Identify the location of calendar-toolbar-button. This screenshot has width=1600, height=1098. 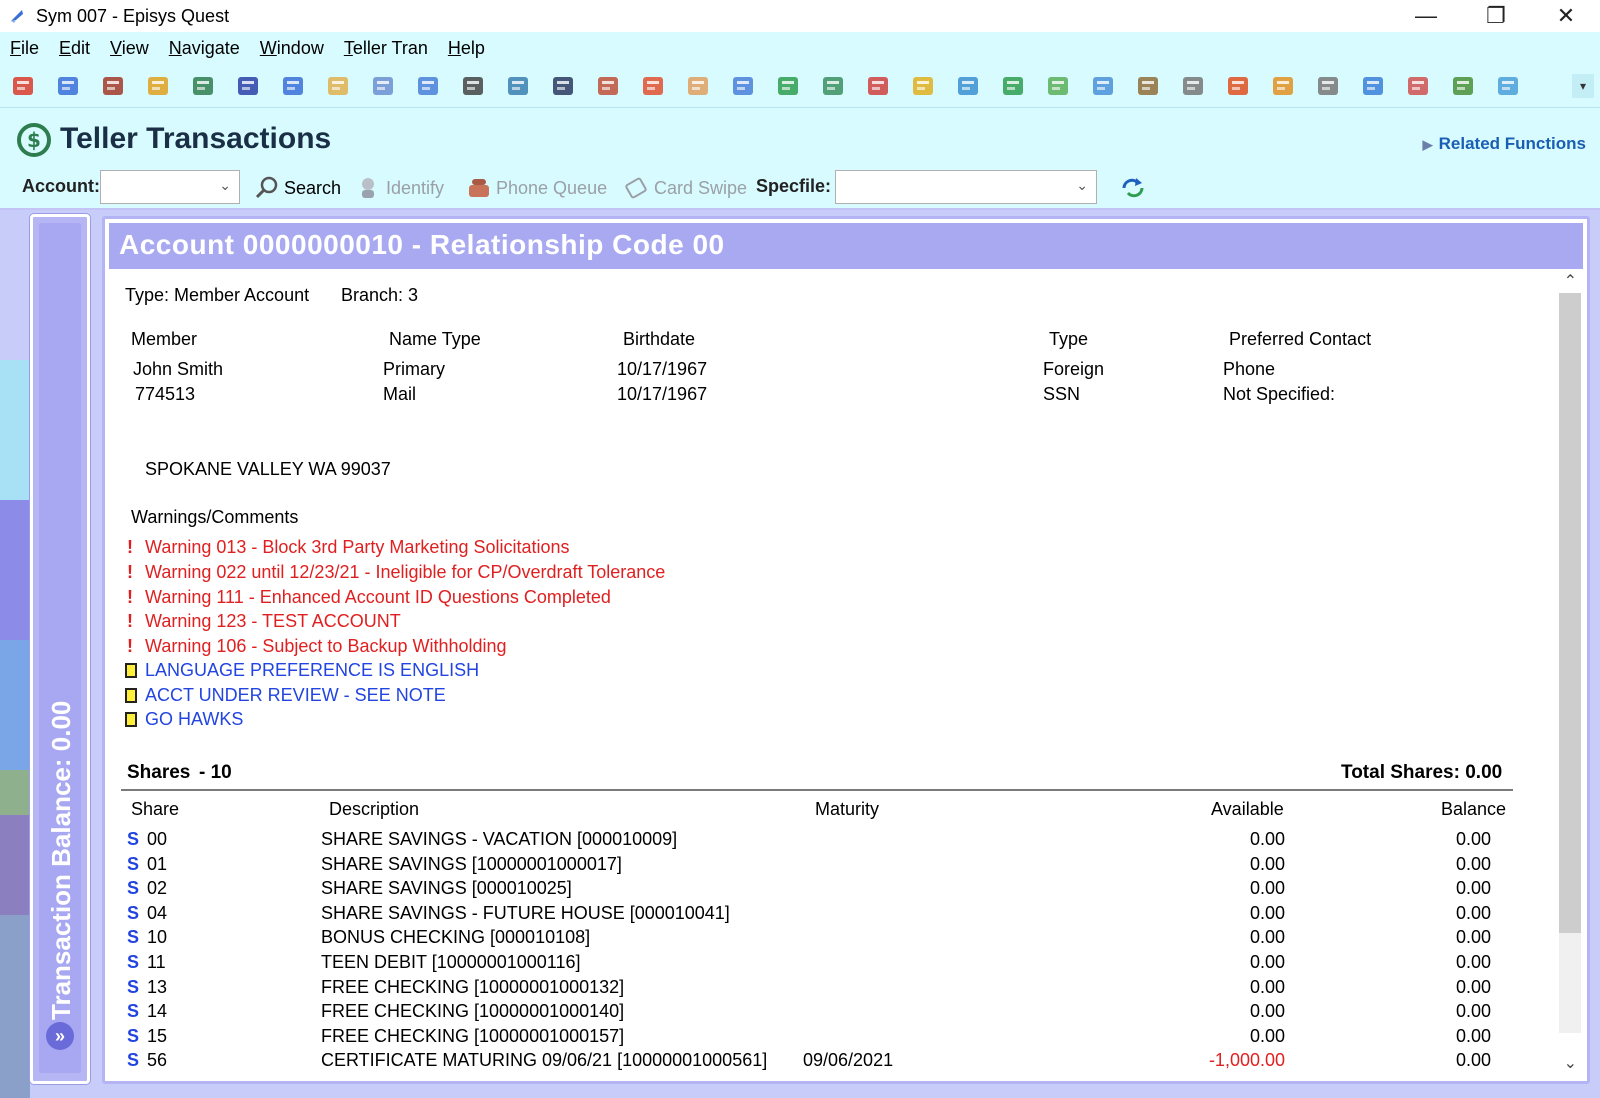
(473, 86).